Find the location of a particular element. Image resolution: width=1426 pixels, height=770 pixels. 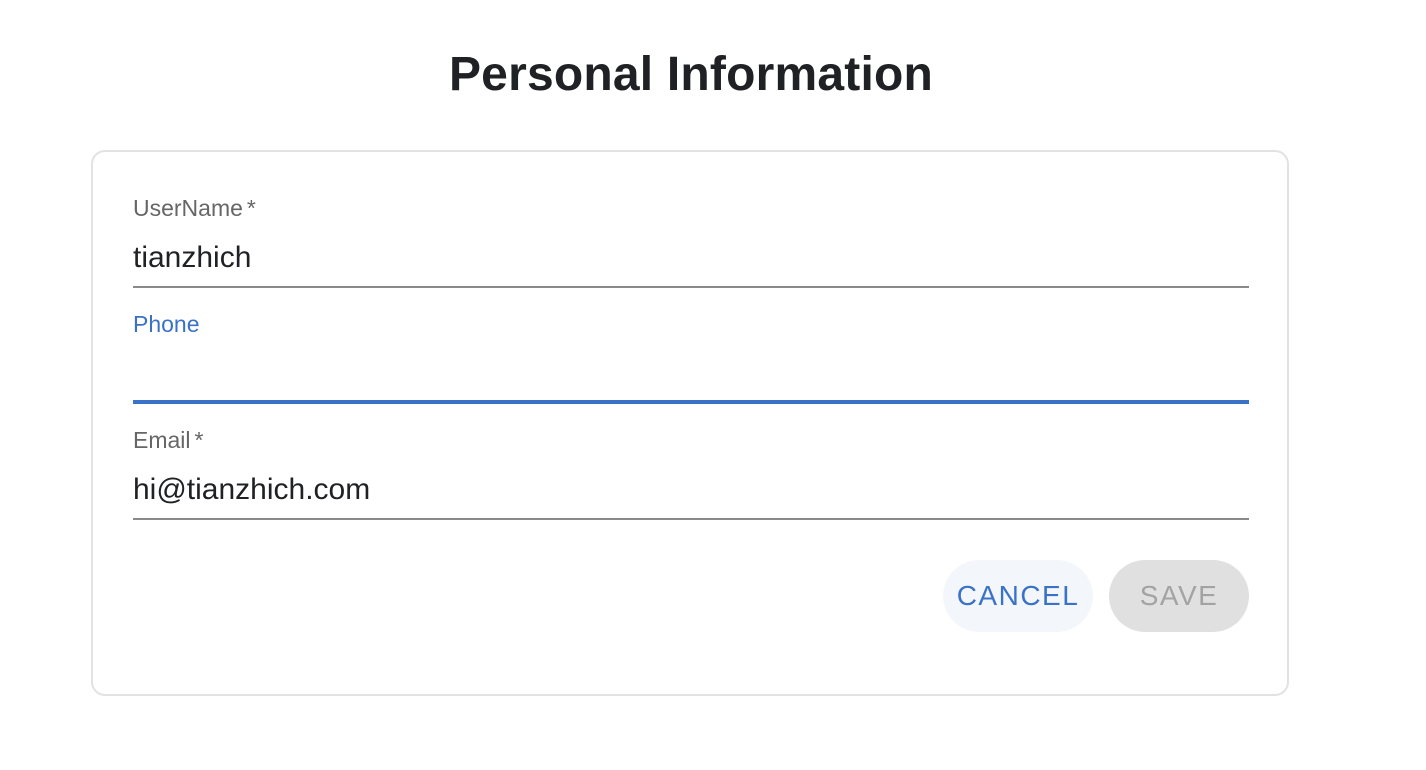

phone-label: Phone is located at coordinates (166, 324).